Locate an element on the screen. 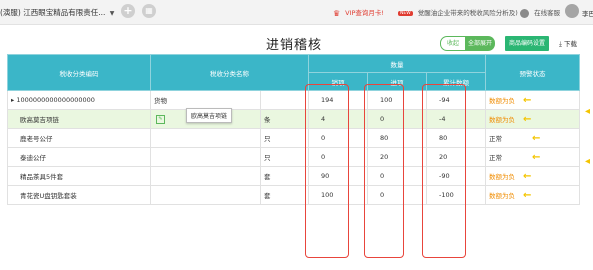 This screenshot has height=270, width=593. download-button: ⤓ 下载 is located at coordinates (568, 43).